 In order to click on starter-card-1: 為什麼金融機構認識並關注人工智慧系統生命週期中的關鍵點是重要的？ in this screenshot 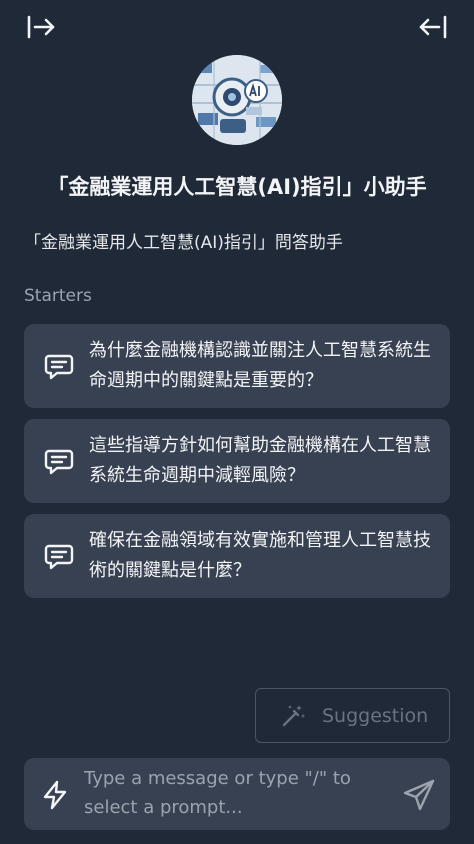, I will do `click(237, 366)`.